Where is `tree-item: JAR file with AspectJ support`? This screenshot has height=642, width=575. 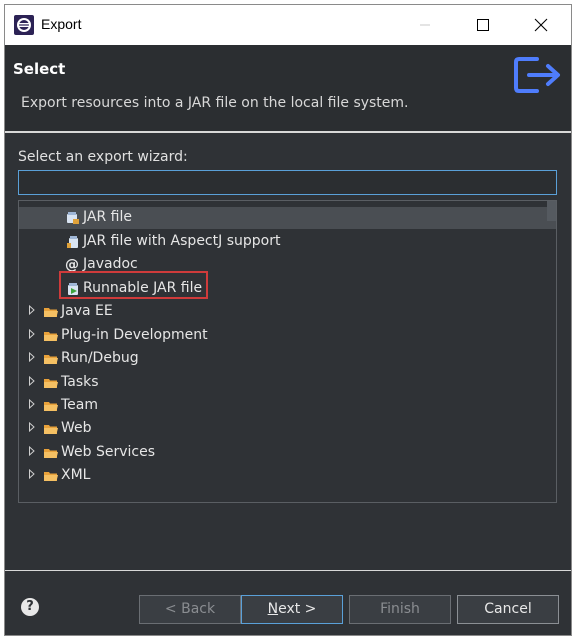
tree-item: JAR file with AspectJ support is located at coordinates (287, 242).